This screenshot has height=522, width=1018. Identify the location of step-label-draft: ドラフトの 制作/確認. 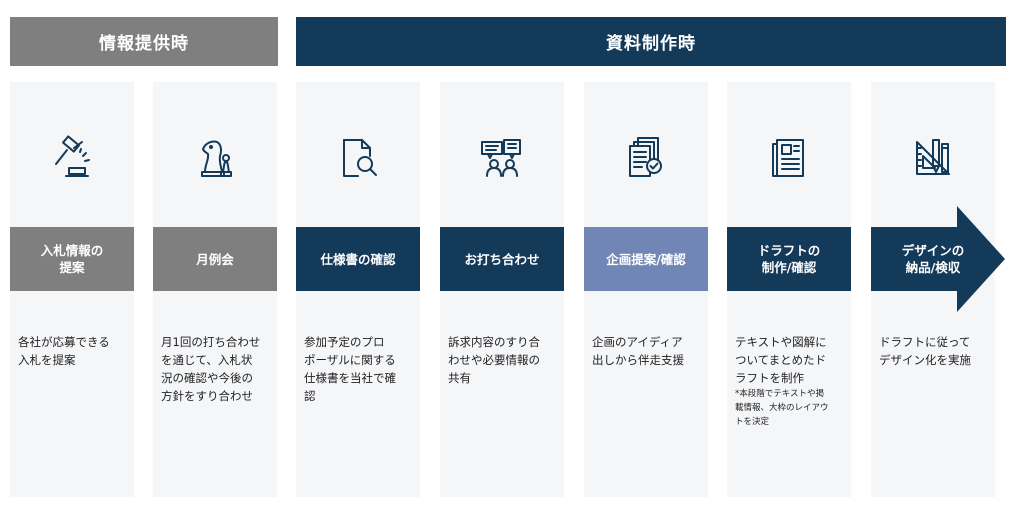
(789, 259).